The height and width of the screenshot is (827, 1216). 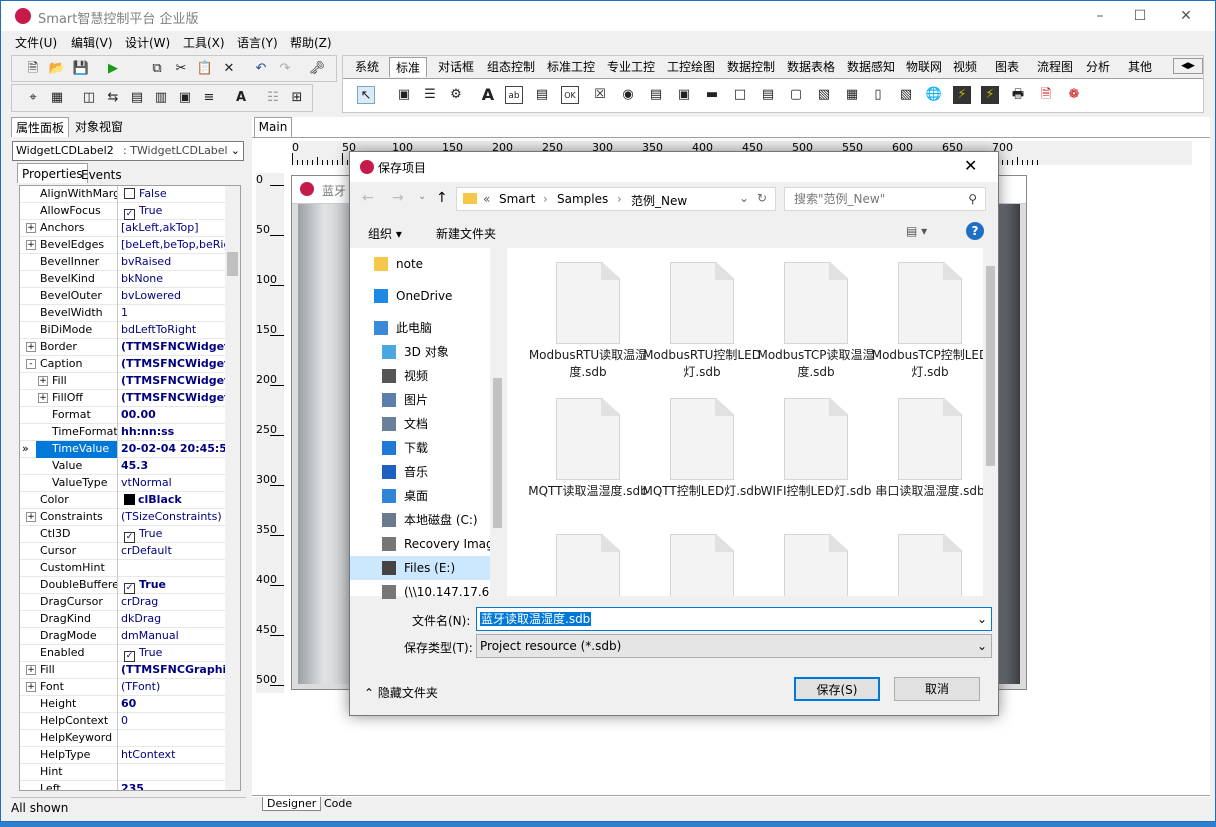 What do you see at coordinates (990, 422) in the screenshot?
I see `file-scrollbar` at bounding box center [990, 422].